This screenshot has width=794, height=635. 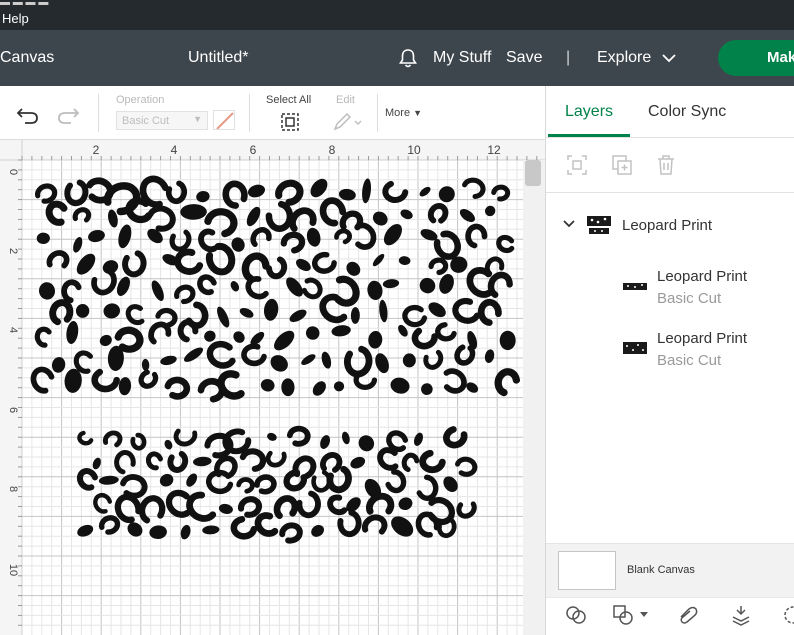 What do you see at coordinates (462, 58) in the screenshot?
I see `my-stuff-link: My Stuff` at bounding box center [462, 58].